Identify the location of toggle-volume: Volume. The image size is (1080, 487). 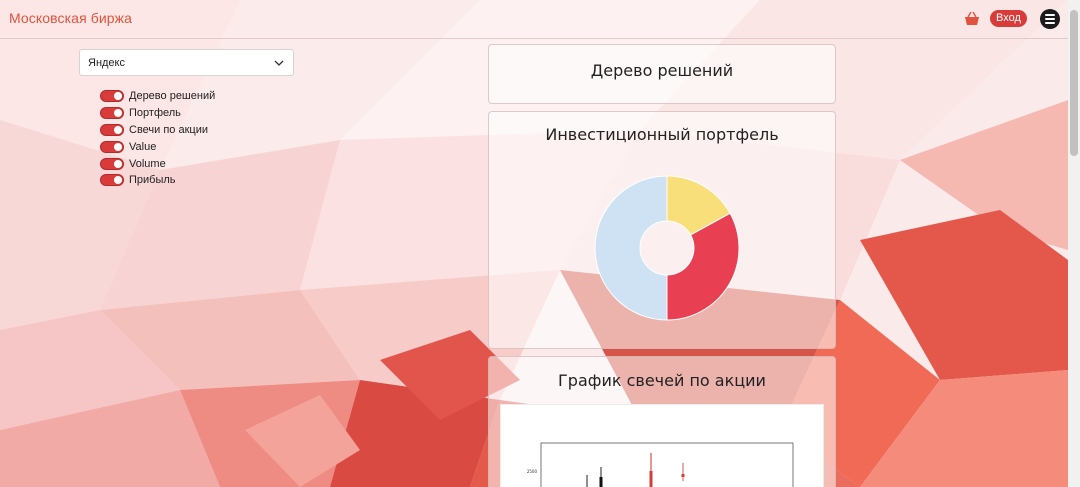
(157, 163).